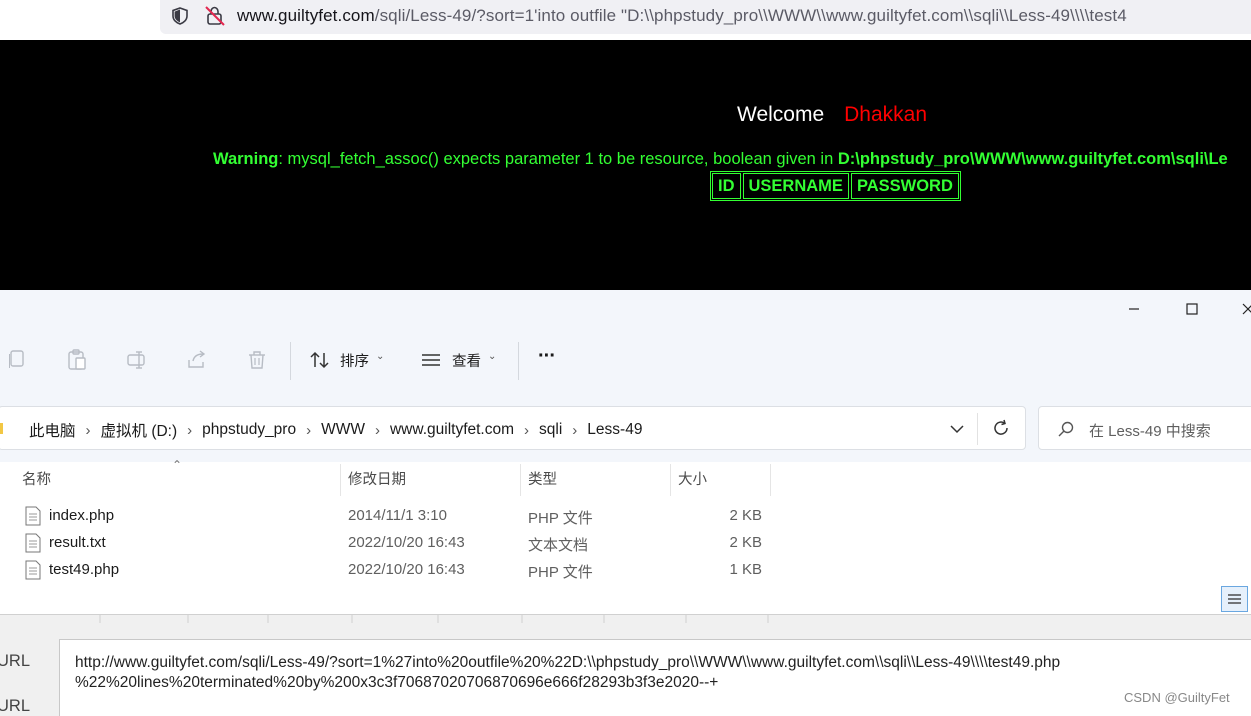  What do you see at coordinates (249, 430) in the screenshot?
I see `breadcrumb-phpstudy: phpstudy_pro` at bounding box center [249, 430].